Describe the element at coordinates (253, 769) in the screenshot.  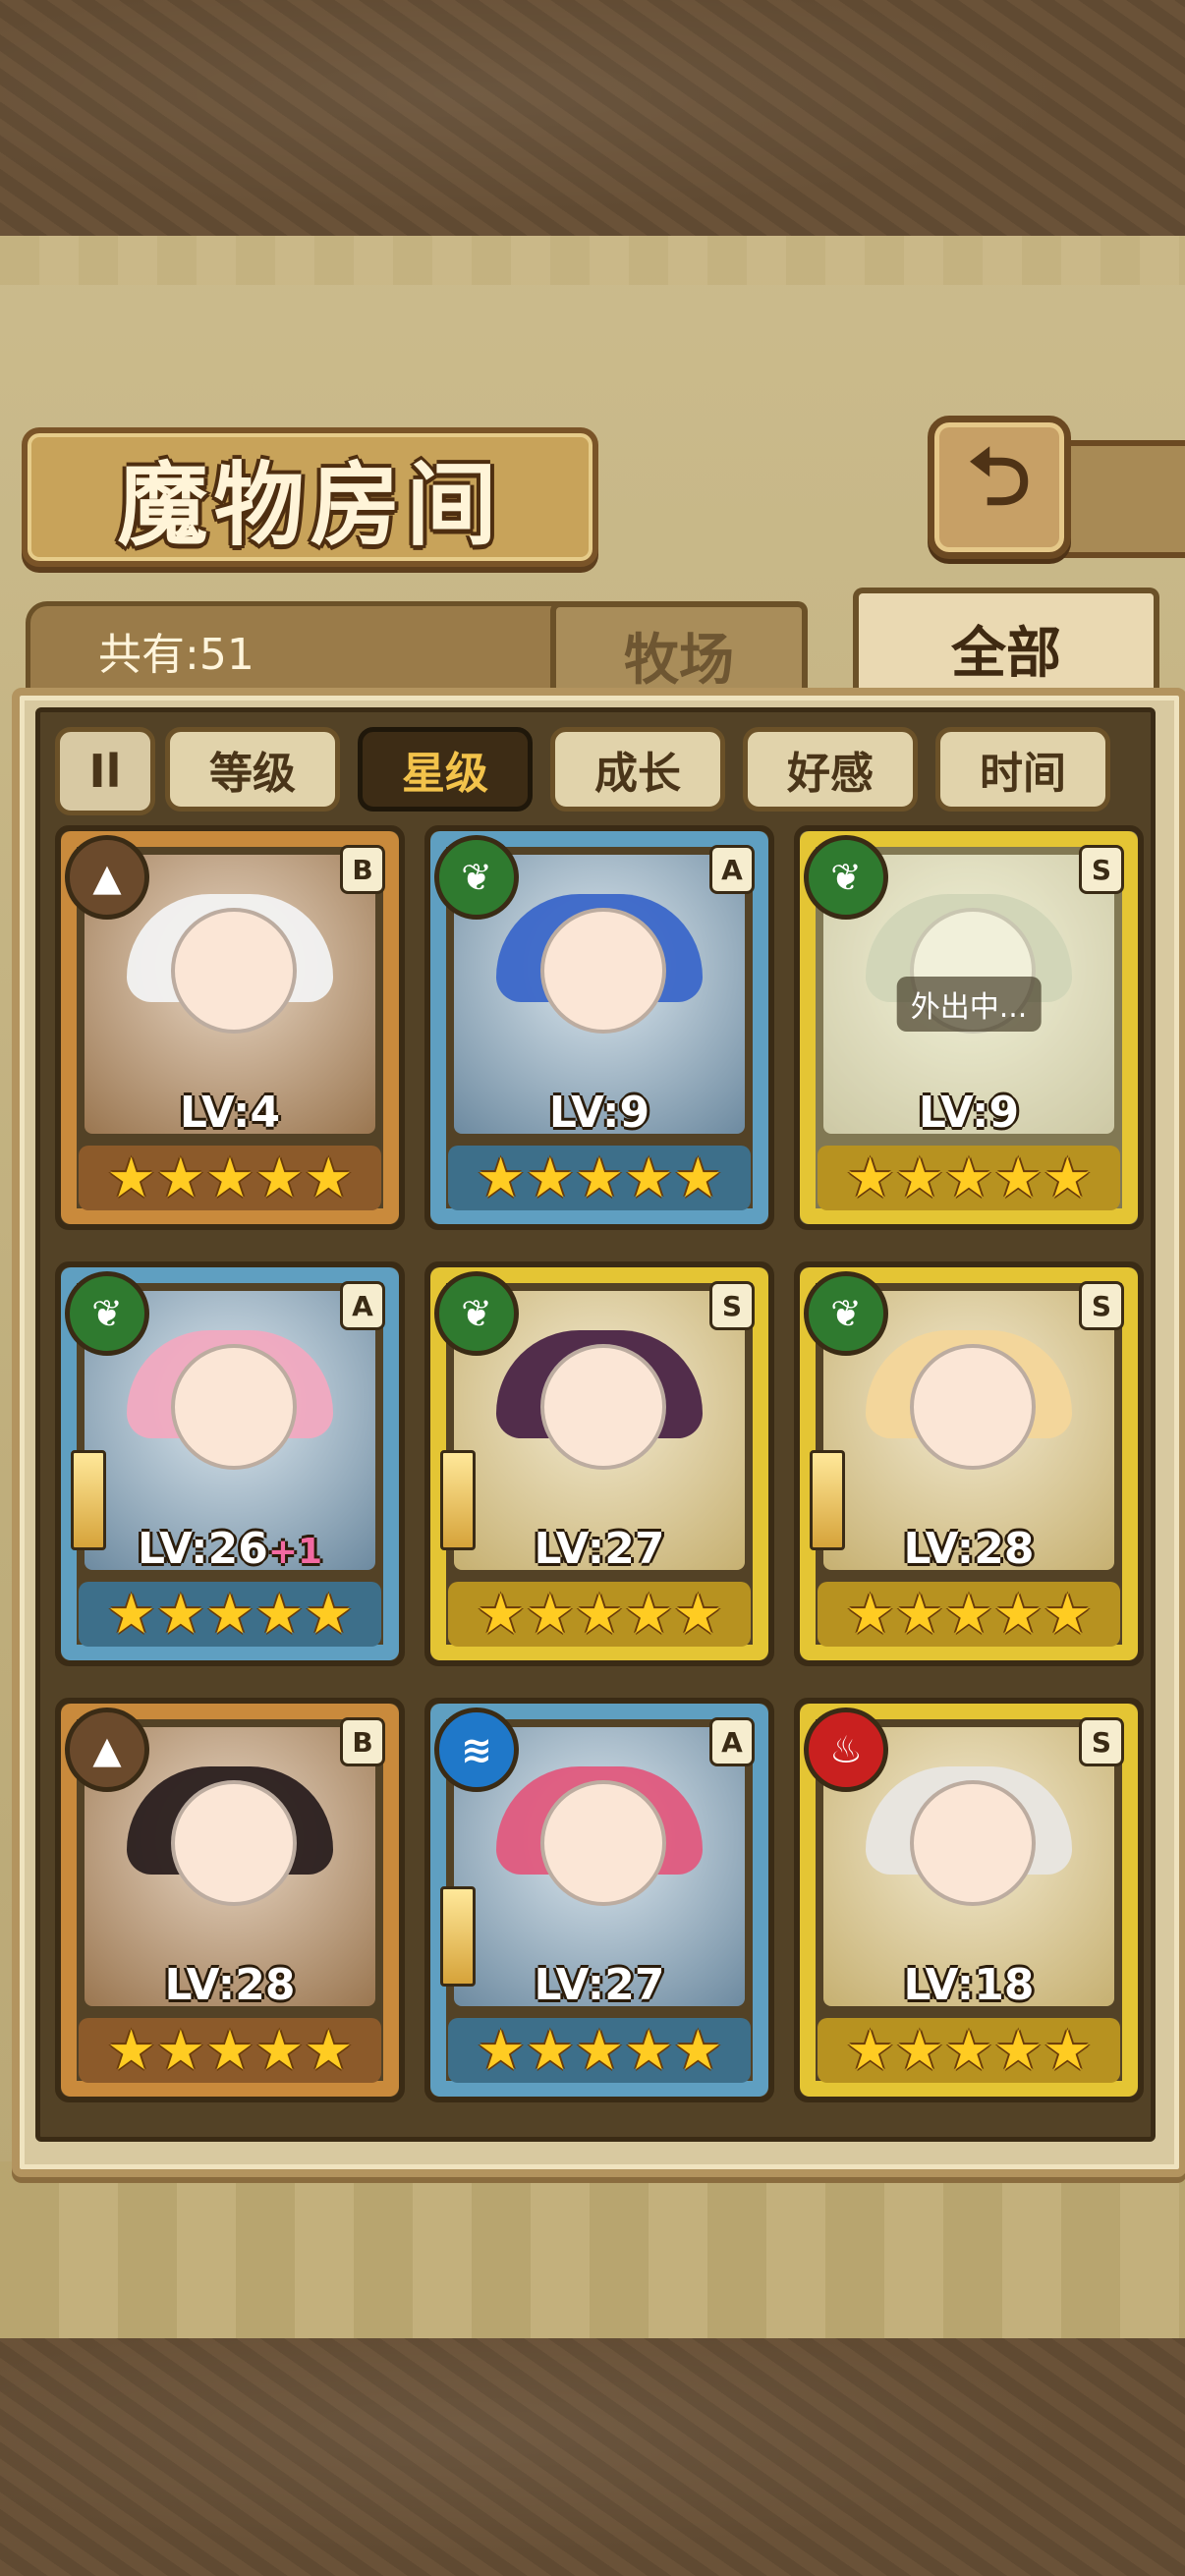
I see `sort-level-button: 等级` at that location.